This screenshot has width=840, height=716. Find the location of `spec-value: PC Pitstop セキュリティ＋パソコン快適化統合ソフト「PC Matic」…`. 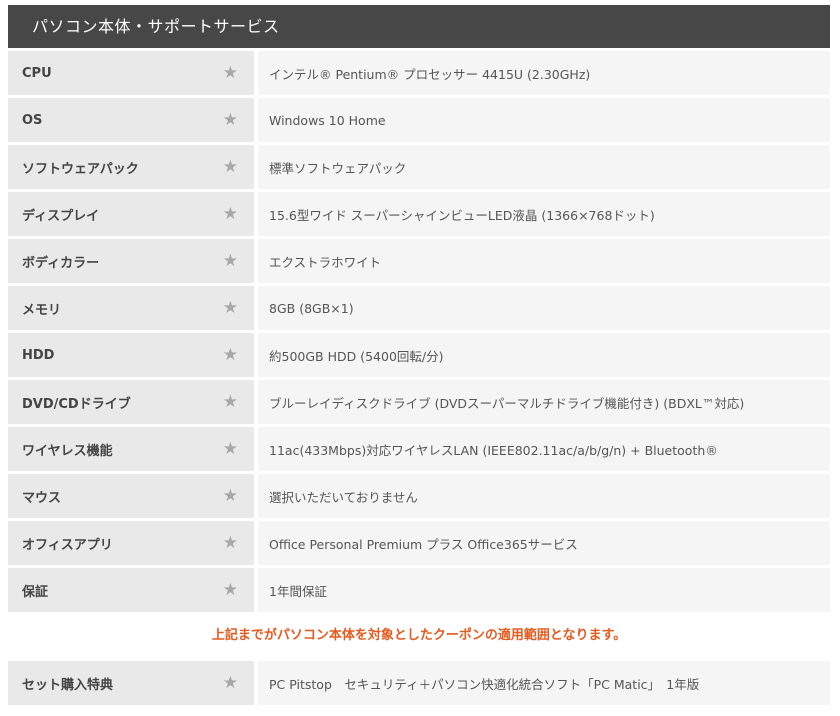

spec-value: PC Pitstop セキュリティ＋パソコン快適化統合ソフト「PC Matic」… is located at coordinates (544, 683).